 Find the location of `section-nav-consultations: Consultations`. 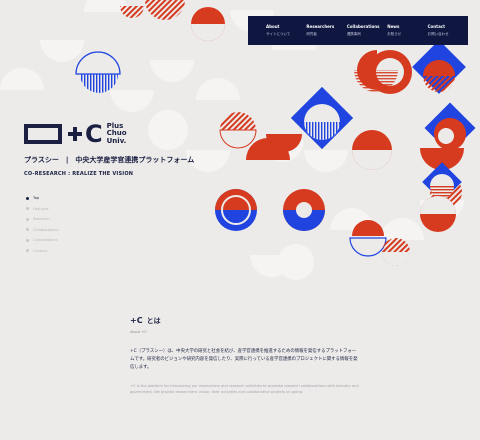

section-nav-consultations: Consultations is located at coordinates (42, 240).